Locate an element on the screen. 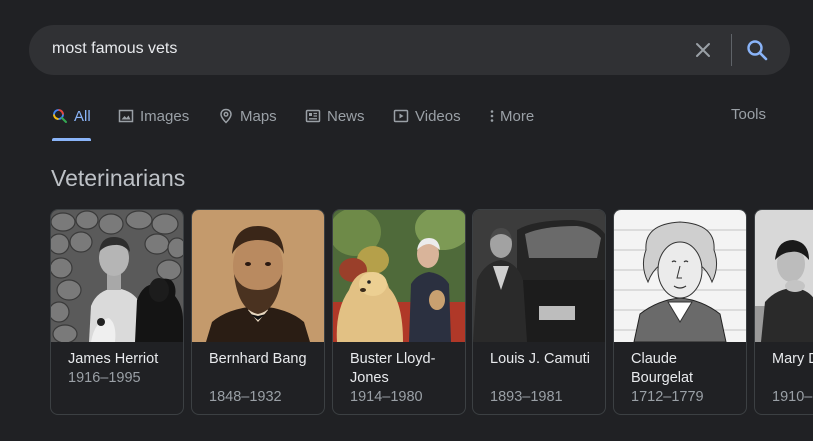 The width and height of the screenshot is (813, 441). search-bar: most famous vets is located at coordinates (409, 50).